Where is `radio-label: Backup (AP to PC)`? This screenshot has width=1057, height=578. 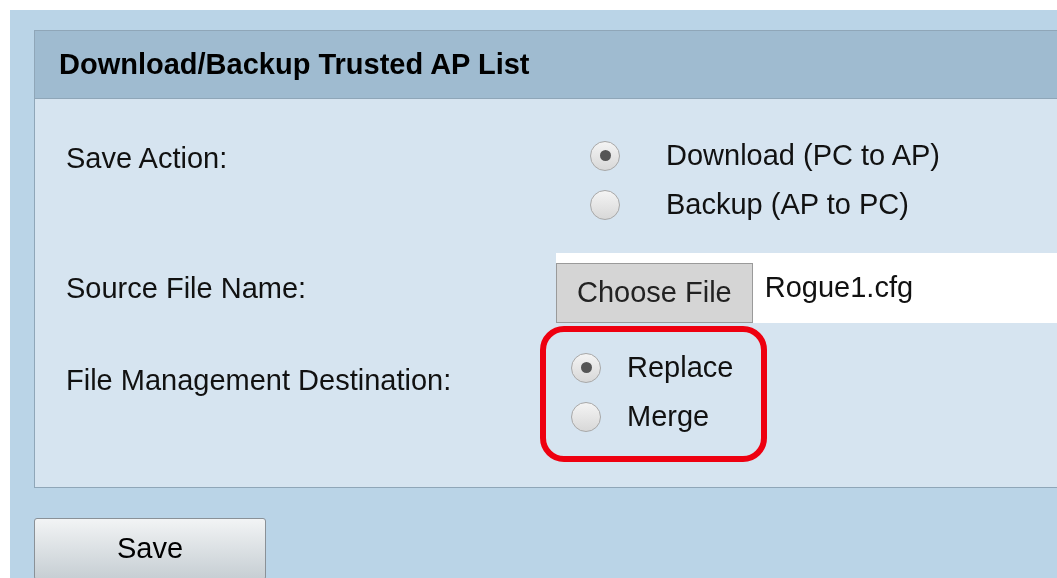
radio-label: Backup (AP to PC) is located at coordinates (787, 204).